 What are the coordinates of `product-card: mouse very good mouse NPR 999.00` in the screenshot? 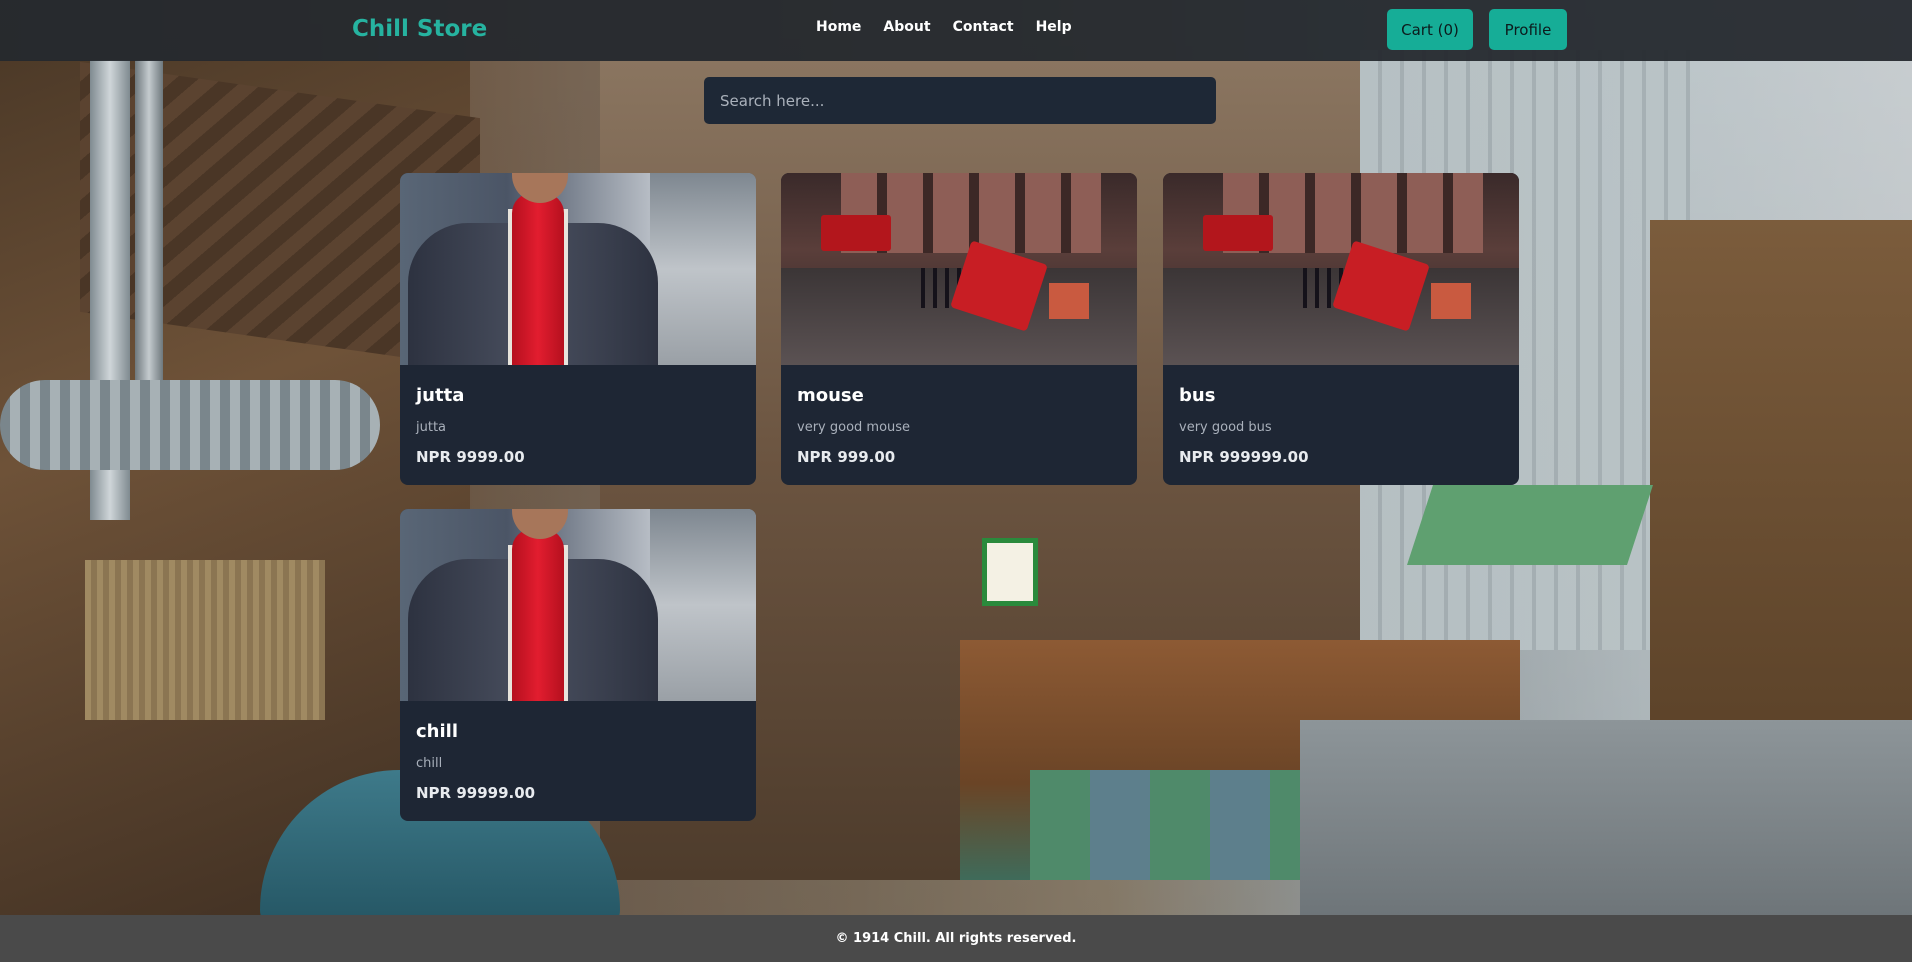 It's located at (959, 329).